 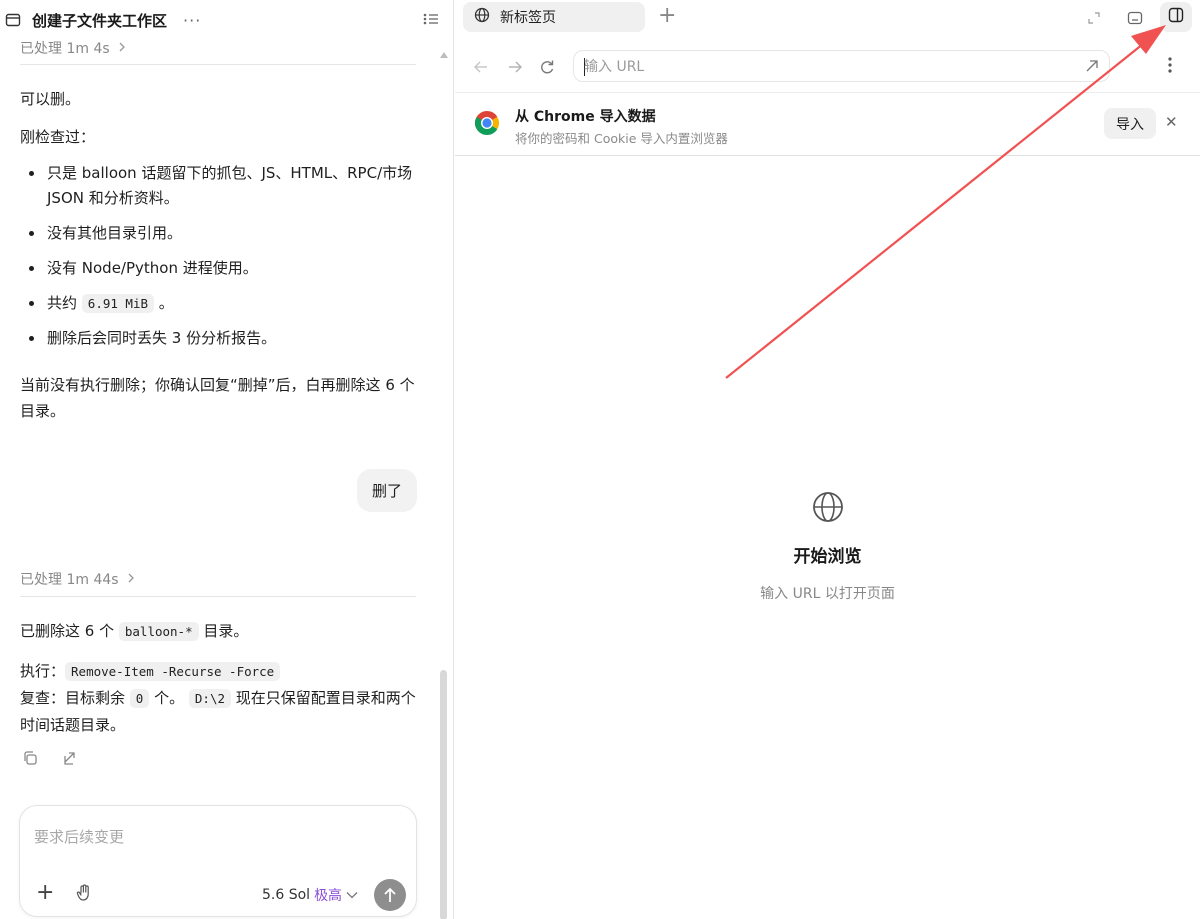 What do you see at coordinates (62, 303) in the screenshot?
I see `size-prefix: 共约` at bounding box center [62, 303].